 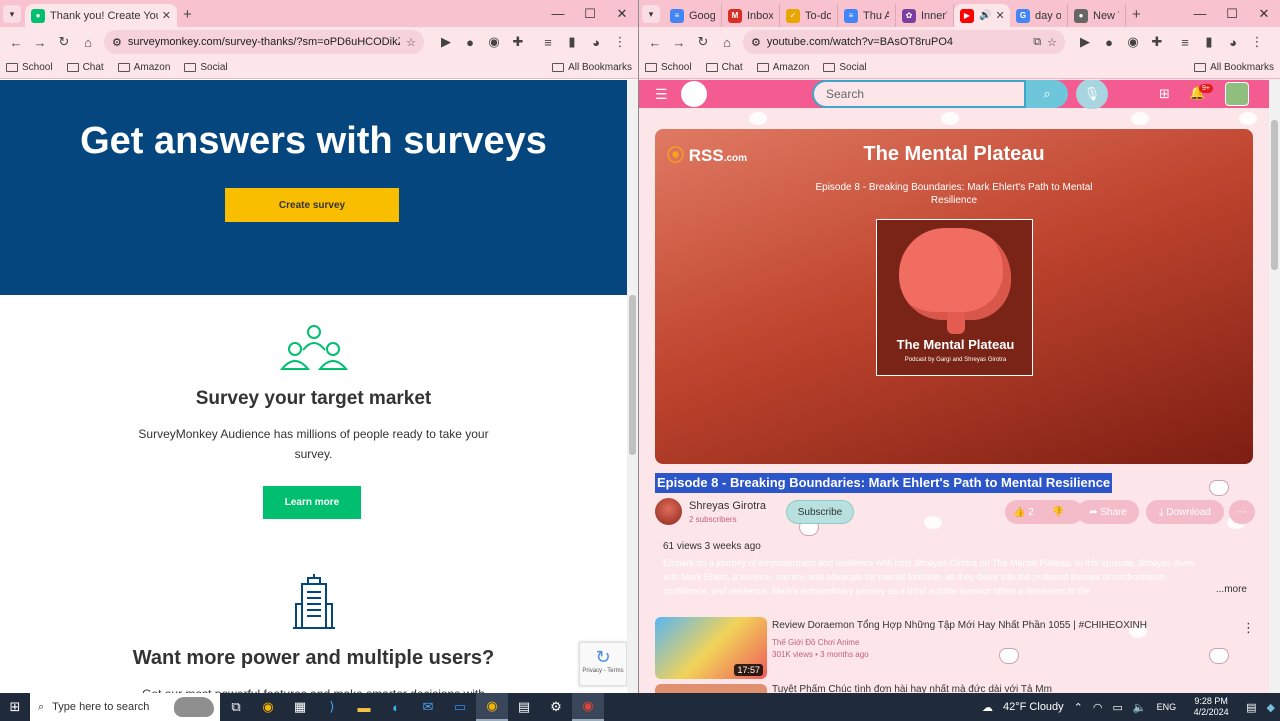 I want to click on tab-surveymonkey: ● Thank you! Create Your Own O ✕, so click(x=101, y=15).